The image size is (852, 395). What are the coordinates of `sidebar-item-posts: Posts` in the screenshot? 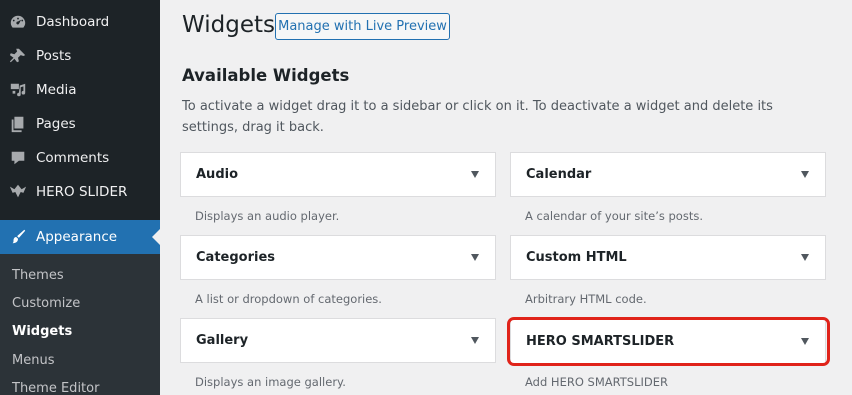 It's located at (80, 56).